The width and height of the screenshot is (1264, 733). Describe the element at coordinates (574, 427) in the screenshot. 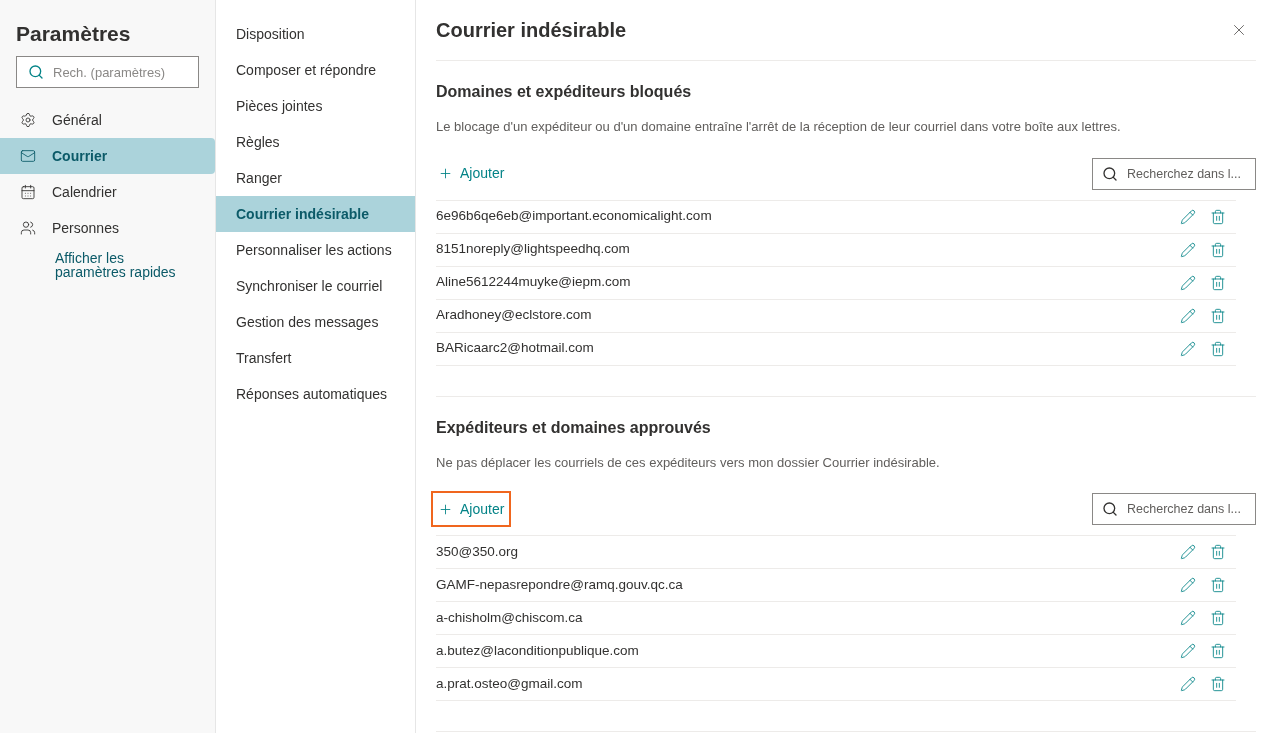

I see `section-heading: Expéditeurs et domaines approuvés` at that location.